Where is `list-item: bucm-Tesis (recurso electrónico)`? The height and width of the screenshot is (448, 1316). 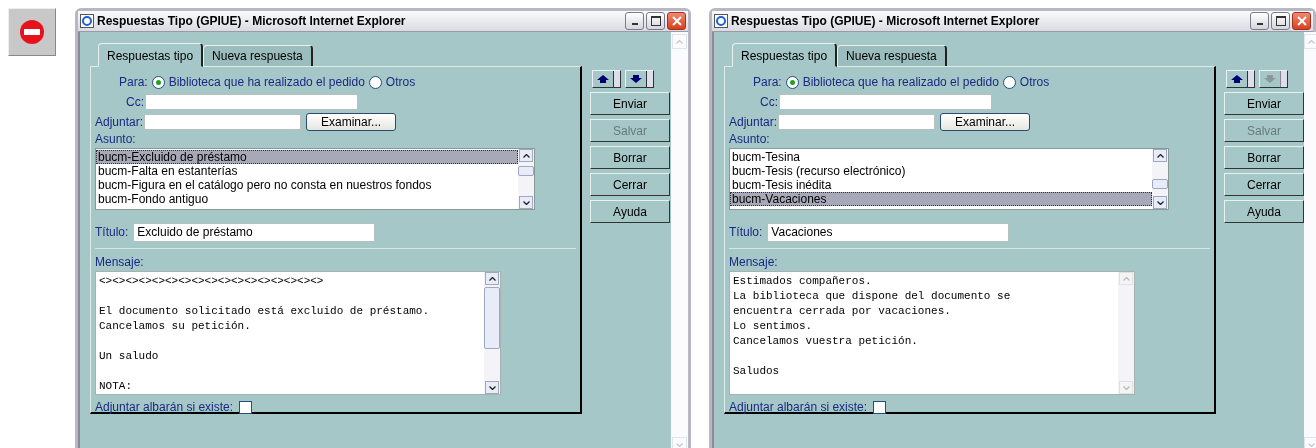 list-item: bucm-Tesis (recurso electrónico) is located at coordinates (941, 171).